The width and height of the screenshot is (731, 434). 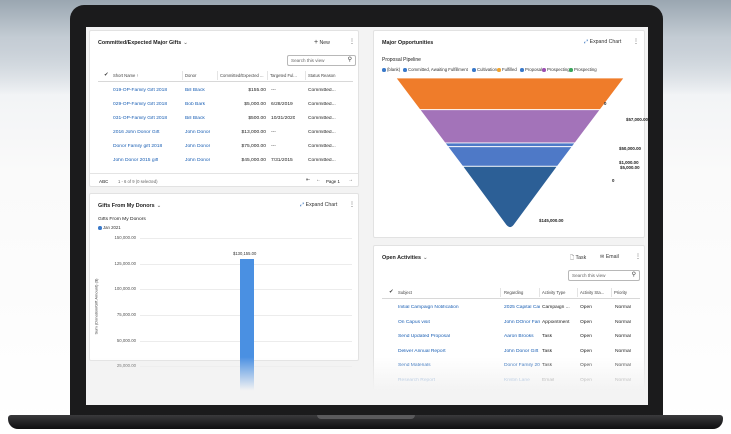 I want to click on amount: $13,000.00, so click(x=253, y=132).